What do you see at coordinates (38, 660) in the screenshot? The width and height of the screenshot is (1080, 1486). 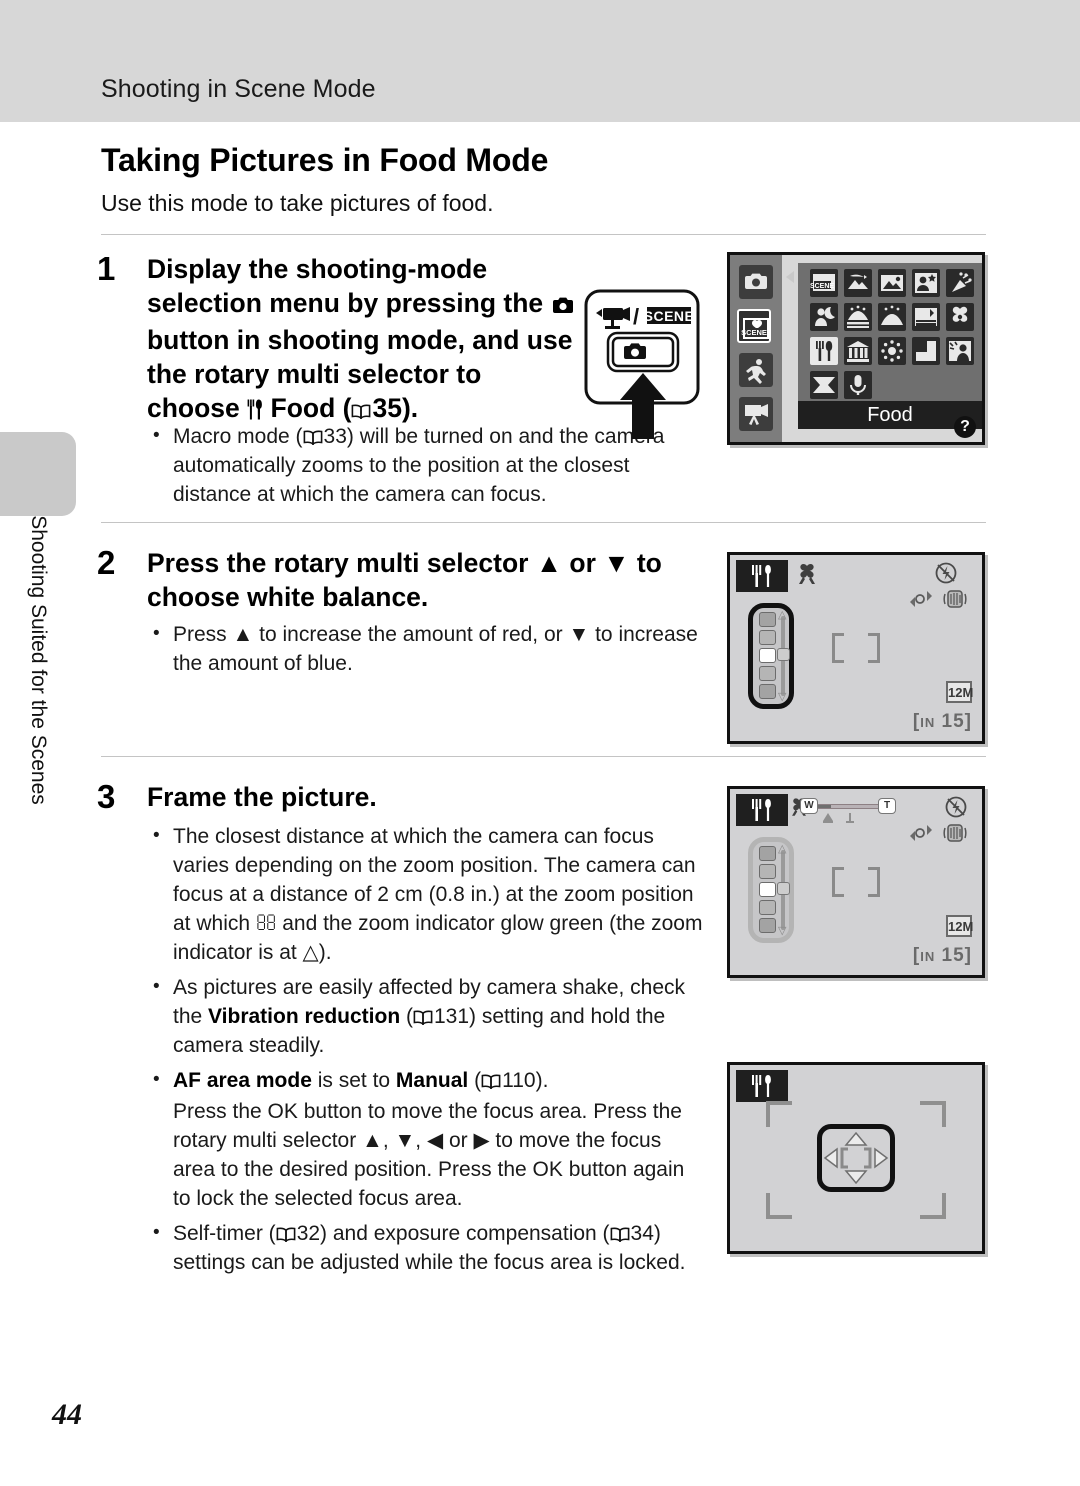 I see `chapter-tab-label: Shooting Suited for the Scenes` at bounding box center [38, 660].